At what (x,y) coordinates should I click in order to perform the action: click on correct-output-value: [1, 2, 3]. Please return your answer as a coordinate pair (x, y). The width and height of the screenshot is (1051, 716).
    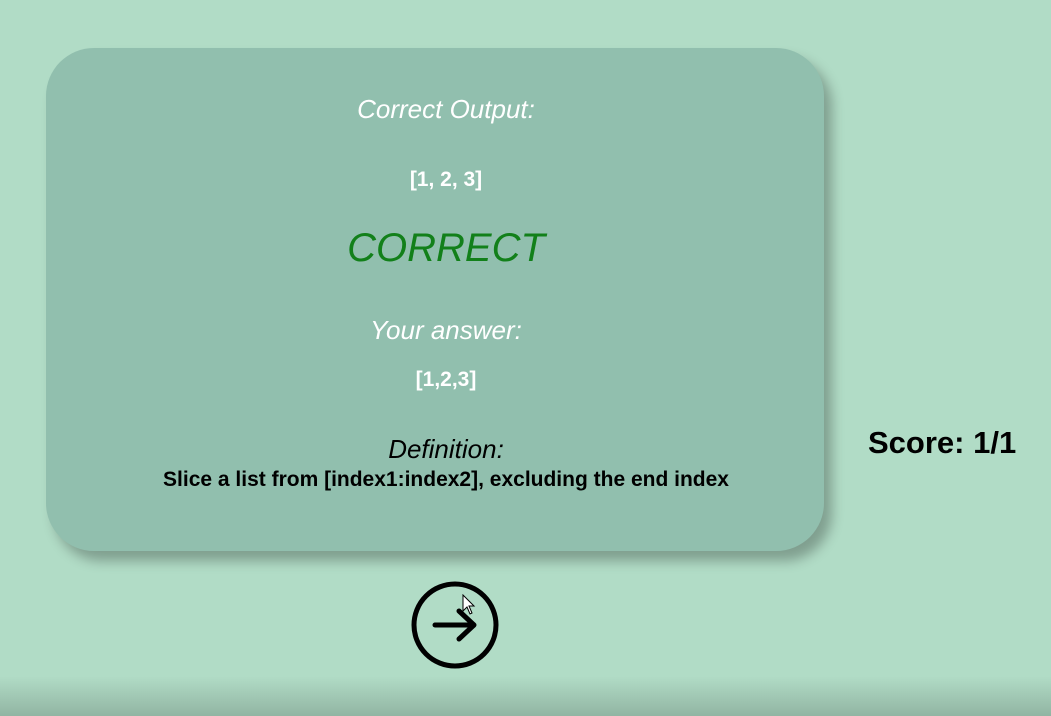
    Looking at the image, I should click on (446, 179).